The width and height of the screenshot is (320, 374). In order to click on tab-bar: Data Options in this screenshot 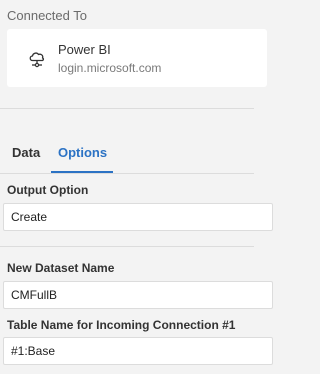, I will do `click(127, 156)`.